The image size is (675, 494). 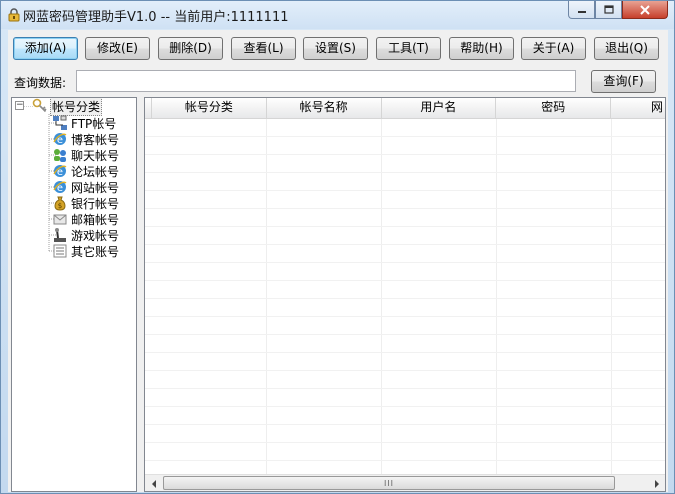 What do you see at coordinates (95, 155) in the screenshot?
I see `tree-item-label: 聊天帐号` at bounding box center [95, 155].